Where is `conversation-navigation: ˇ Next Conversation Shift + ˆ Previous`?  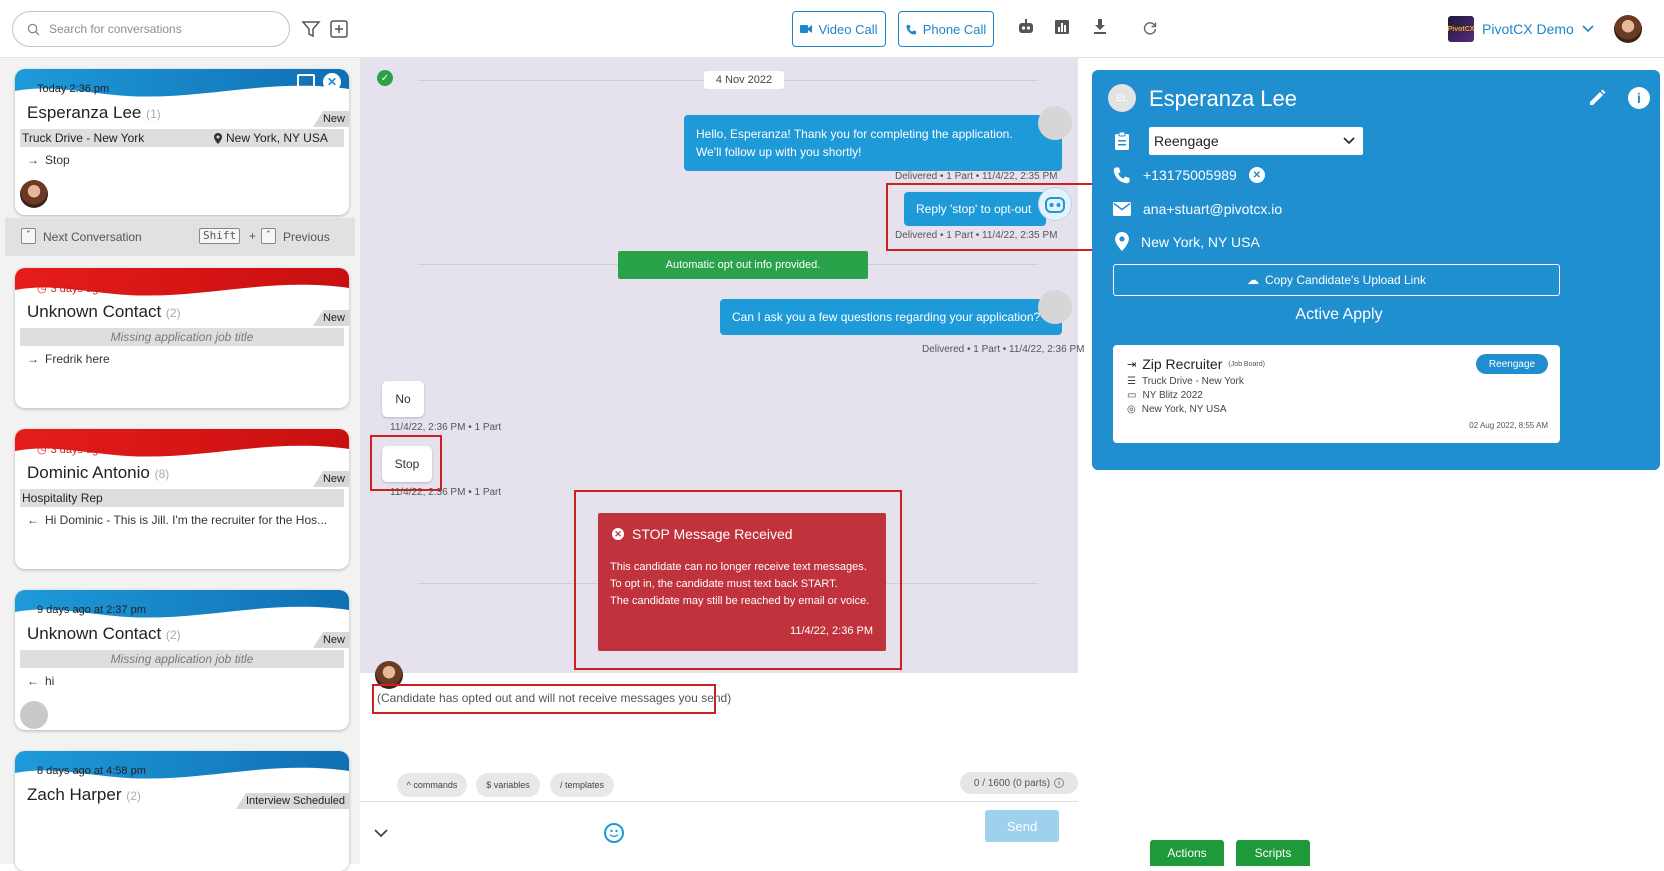 conversation-navigation: ˇ Next Conversation Shift + ˆ Previous is located at coordinates (180, 237).